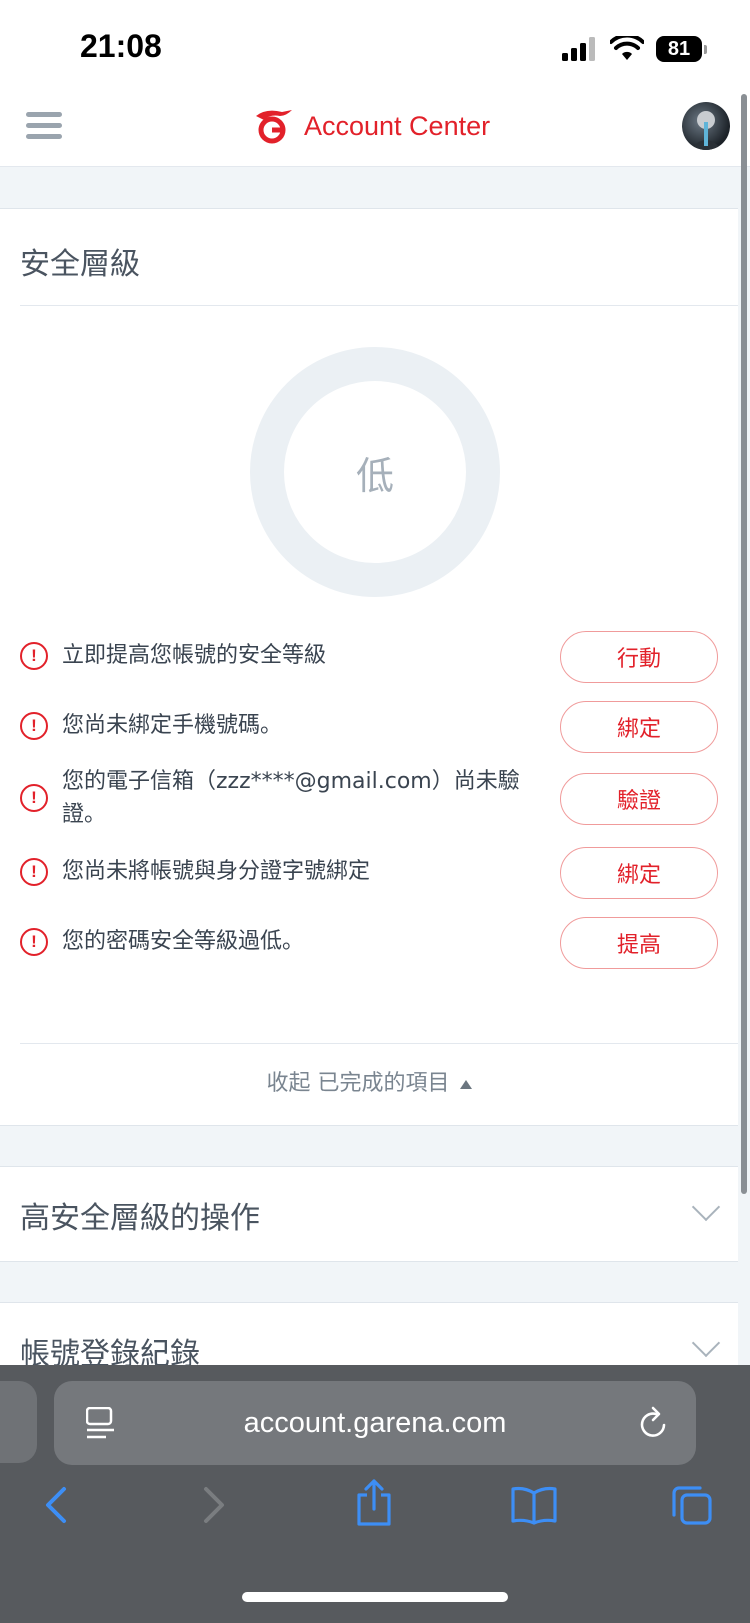 Image resolution: width=750 pixels, height=1623 pixels. Describe the element at coordinates (172, 725) in the screenshot. I see `task-text: 您尚未綁定手機號碼。` at that location.